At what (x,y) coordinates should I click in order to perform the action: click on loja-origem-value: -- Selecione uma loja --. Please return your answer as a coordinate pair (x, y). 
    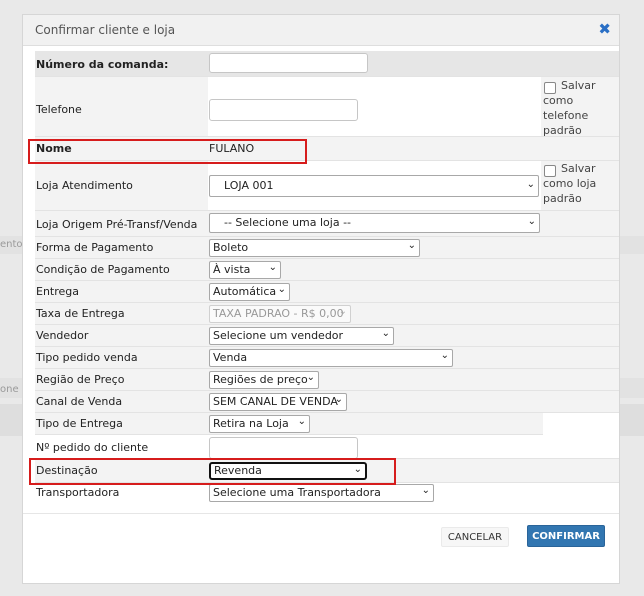
    Looking at the image, I should click on (288, 222).